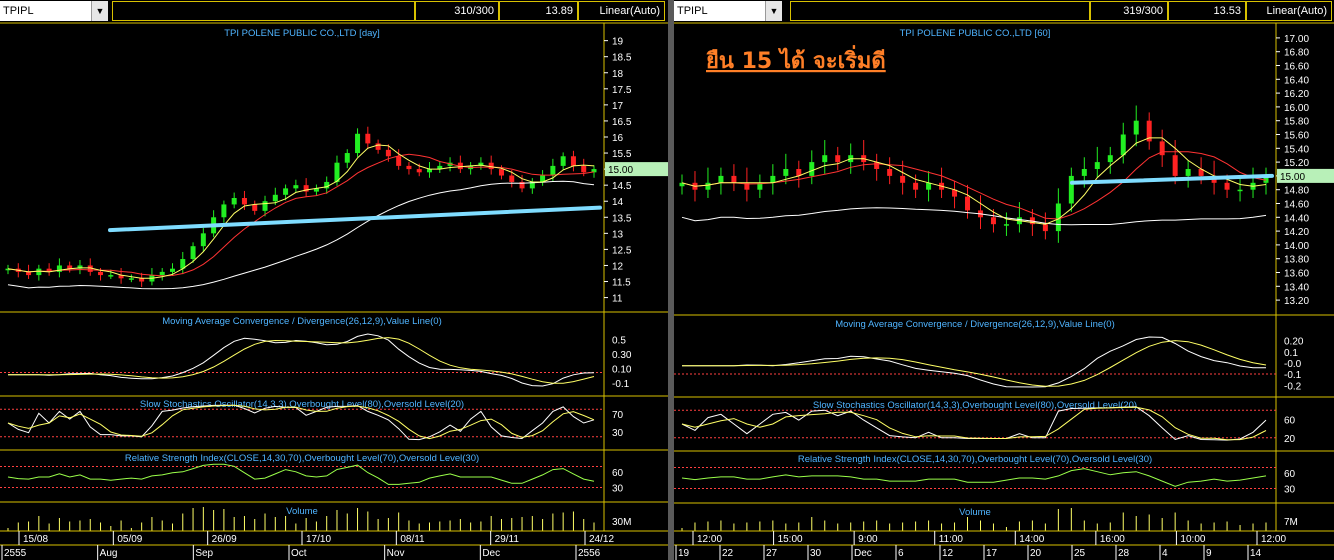  I want to click on price-tick-label: 18, so click(618, 74).